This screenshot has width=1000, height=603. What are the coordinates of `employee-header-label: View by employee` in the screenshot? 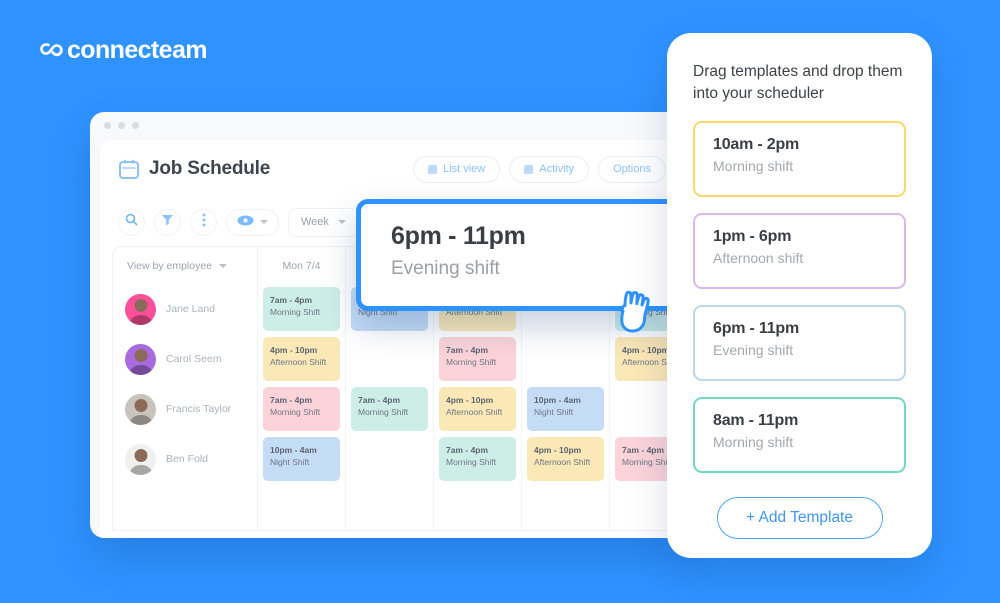 It's located at (170, 265).